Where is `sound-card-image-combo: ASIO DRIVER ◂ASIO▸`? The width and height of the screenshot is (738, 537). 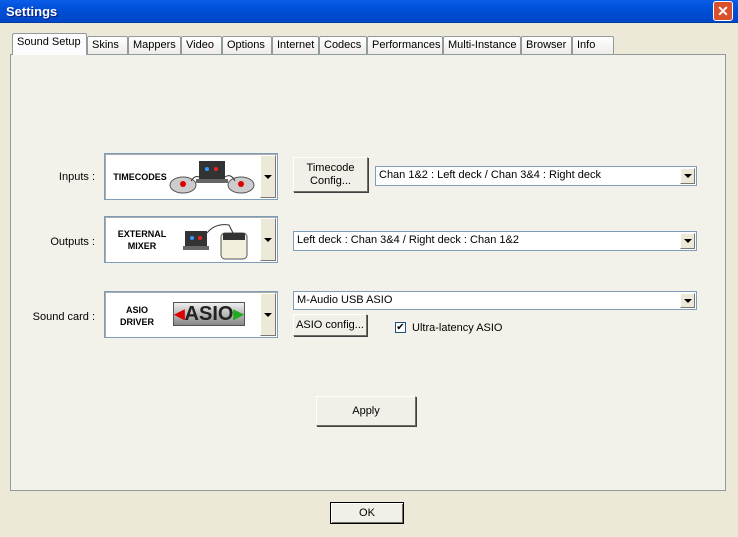 sound-card-image-combo: ASIO DRIVER ◂ASIO▸ is located at coordinates (191, 314).